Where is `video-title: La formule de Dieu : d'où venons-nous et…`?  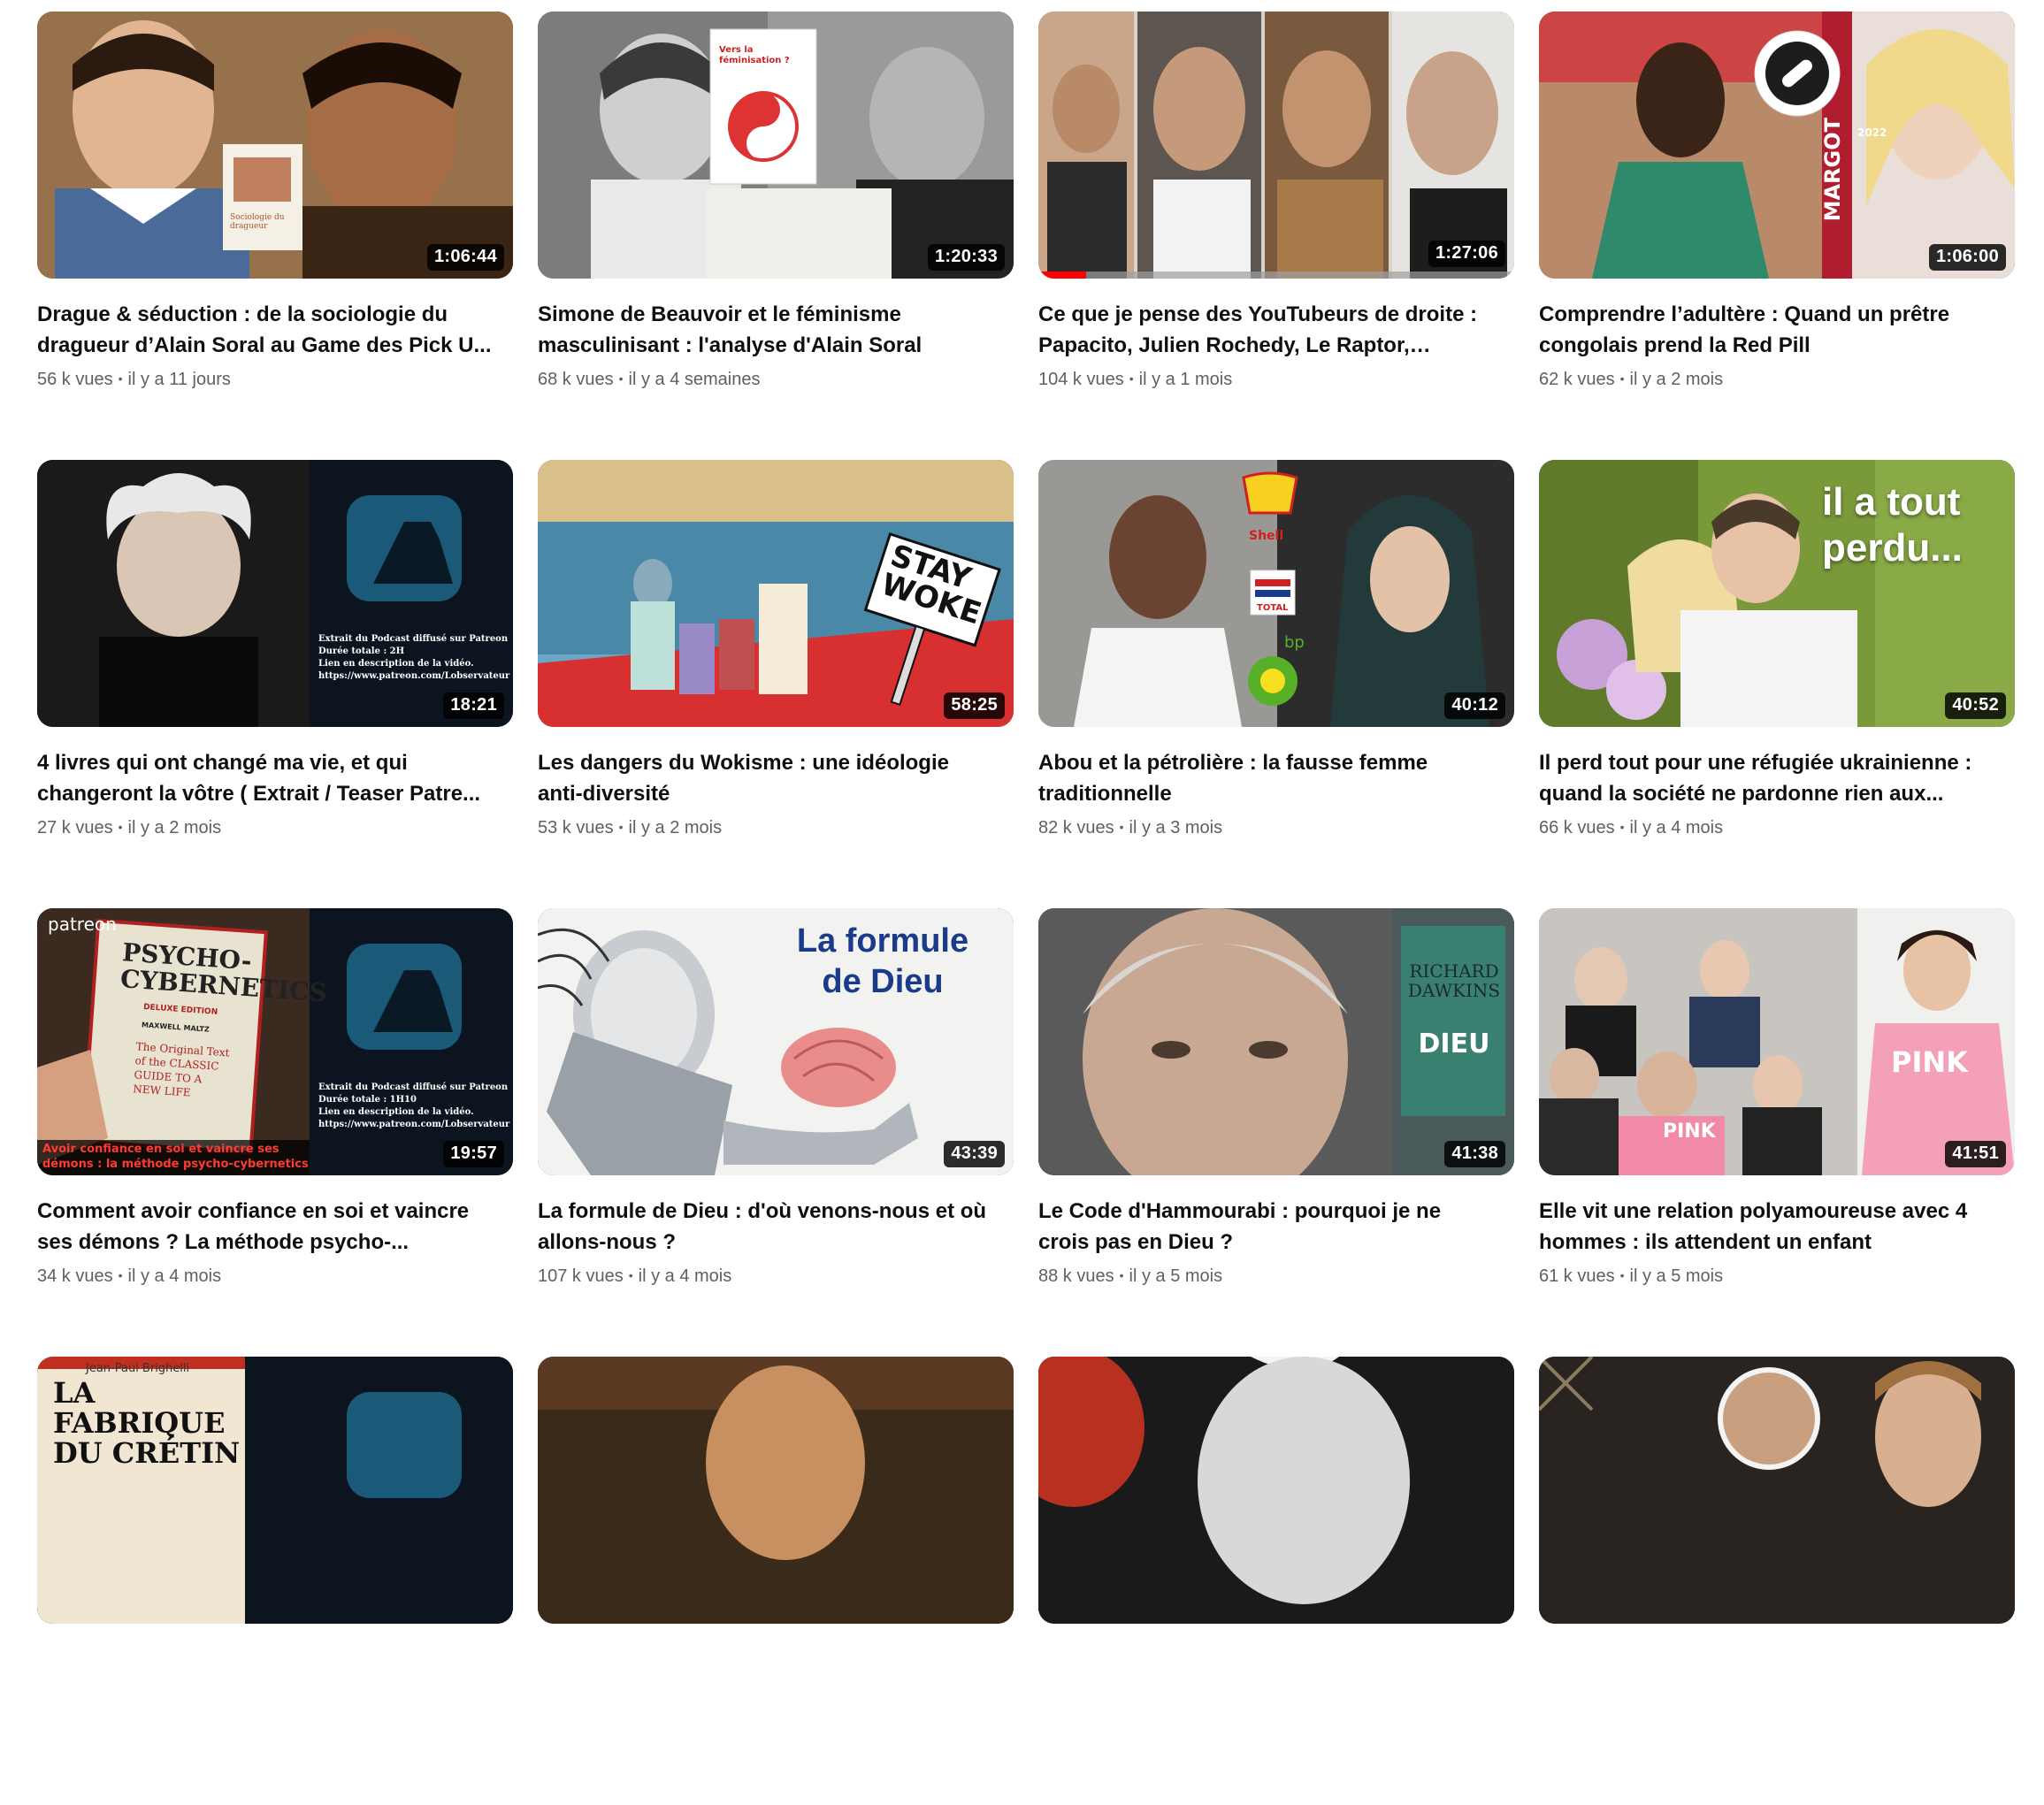 video-title: La formule de Dieu : d'où venons-nous et… is located at coordinates (776, 1227).